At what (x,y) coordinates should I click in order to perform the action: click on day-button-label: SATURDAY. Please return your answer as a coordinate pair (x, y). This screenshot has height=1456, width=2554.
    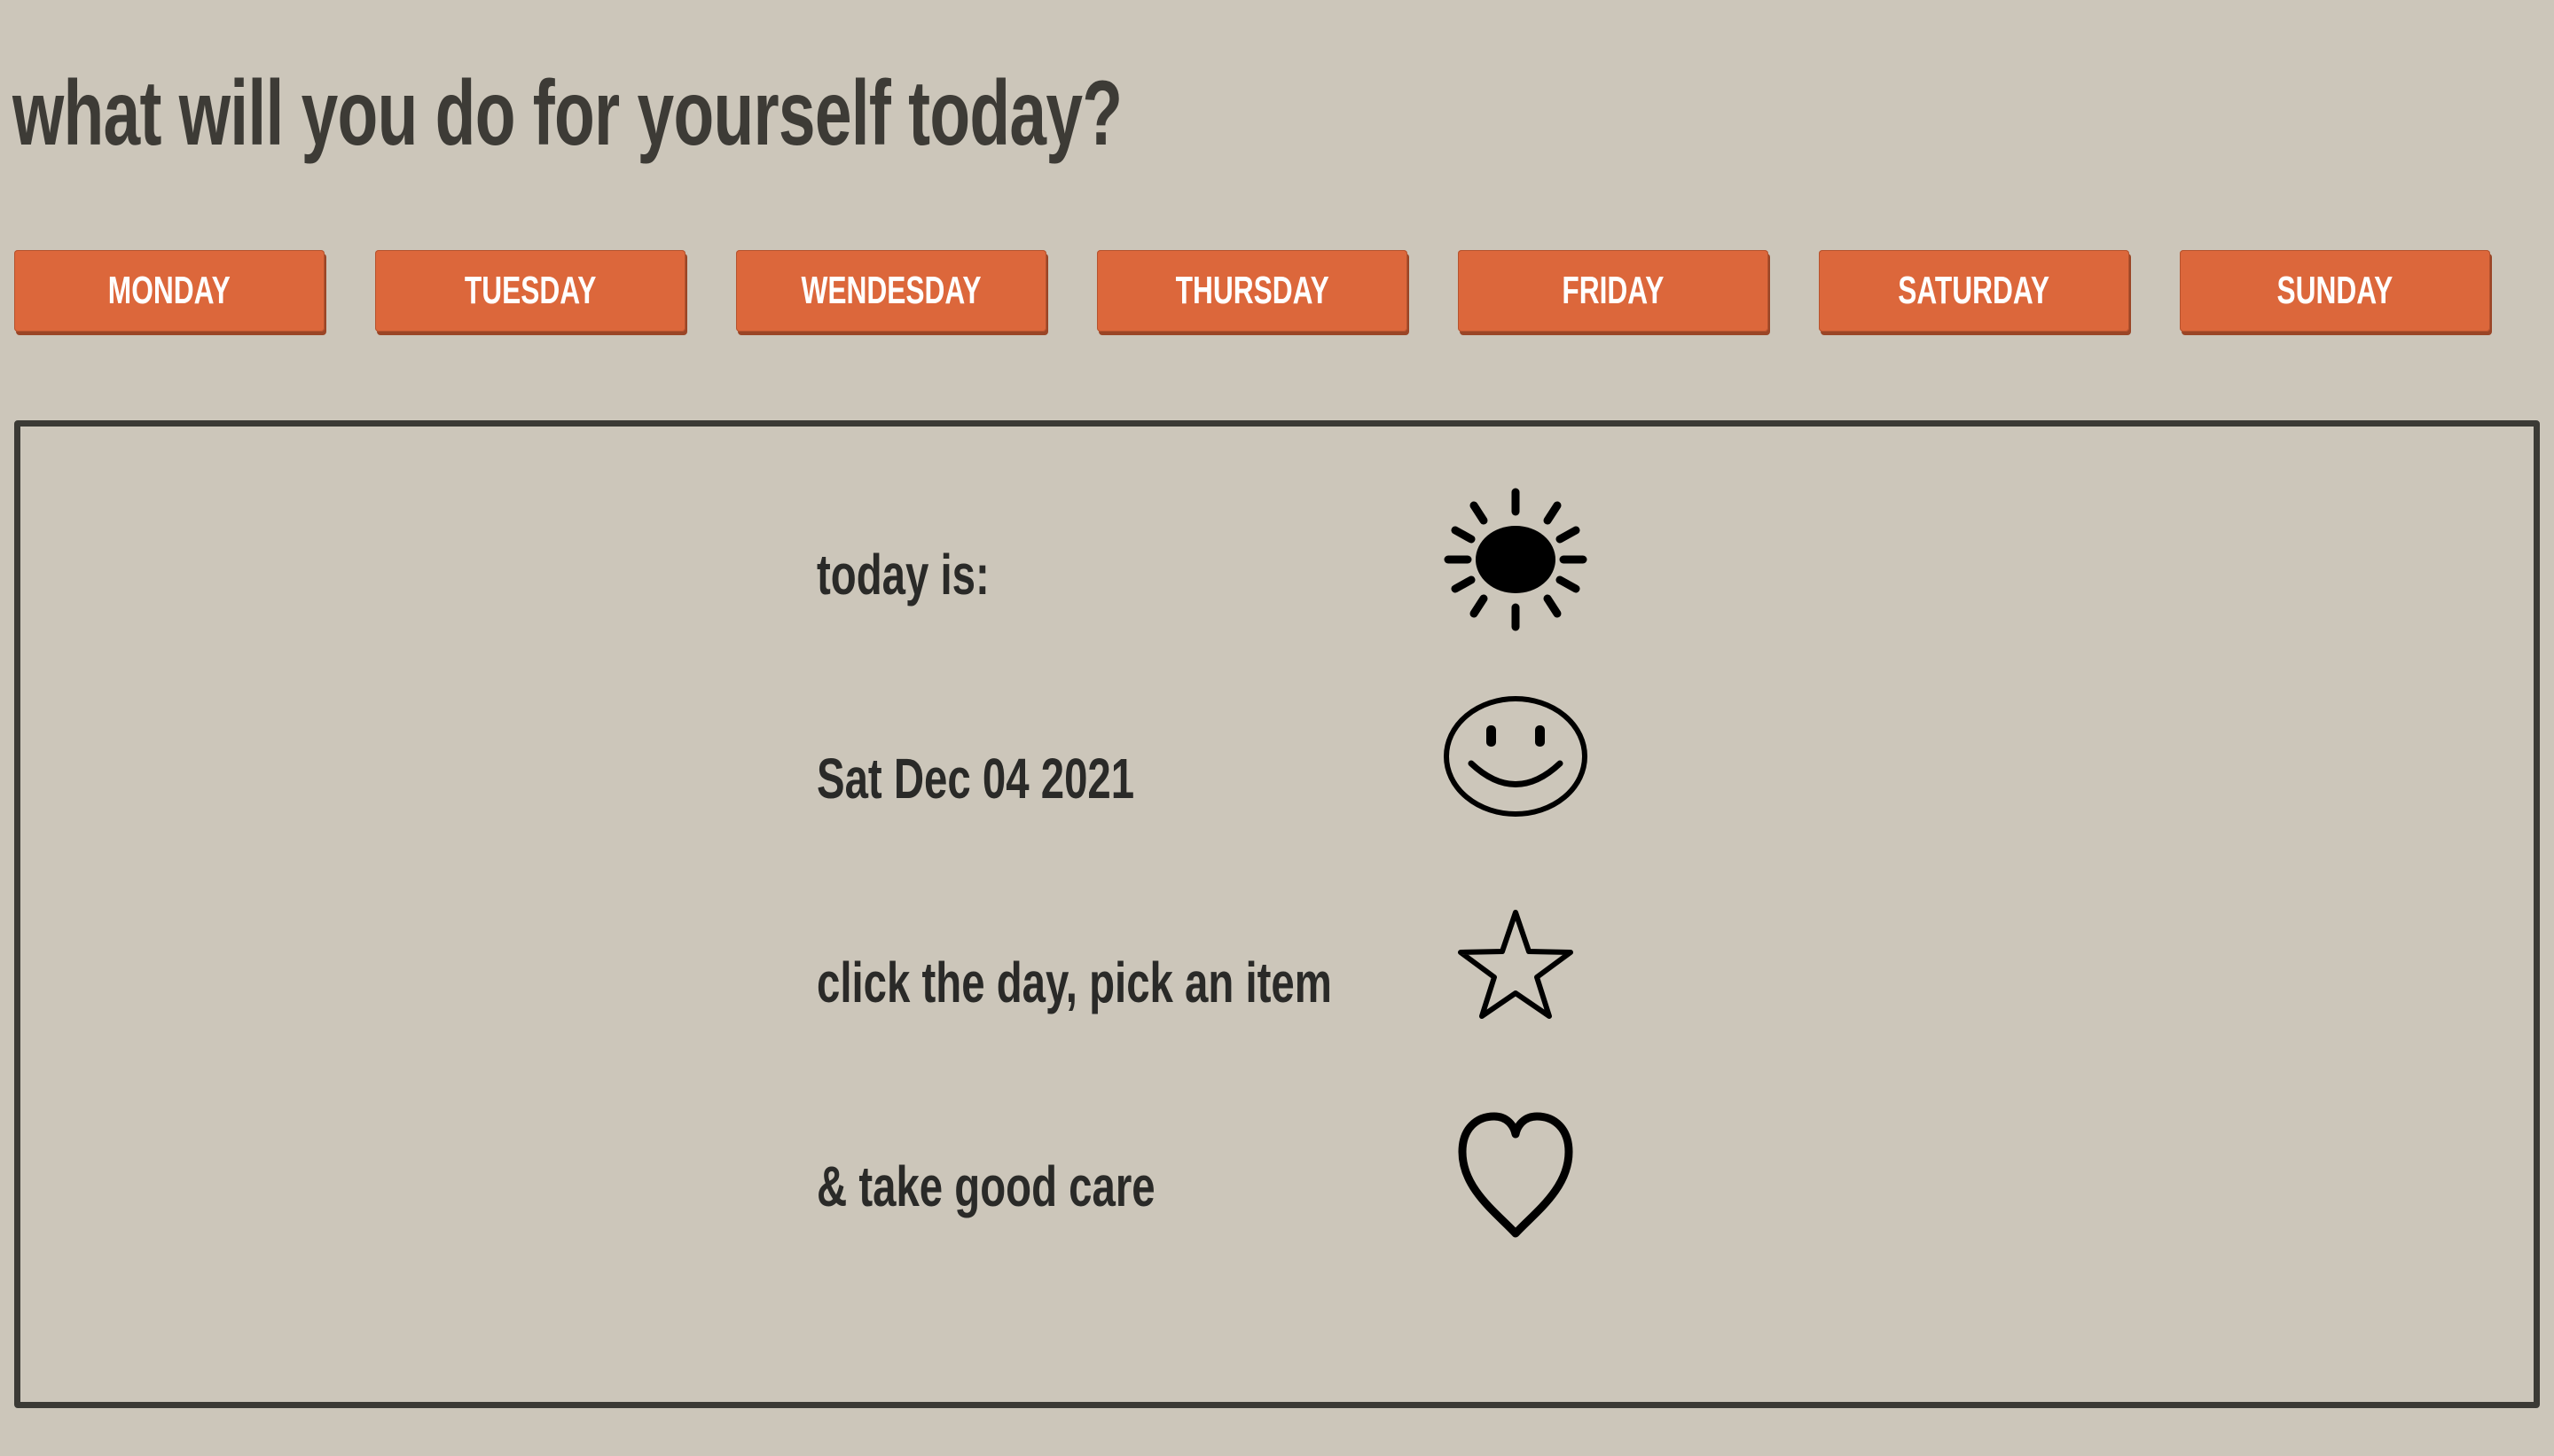
    Looking at the image, I should click on (1974, 290).